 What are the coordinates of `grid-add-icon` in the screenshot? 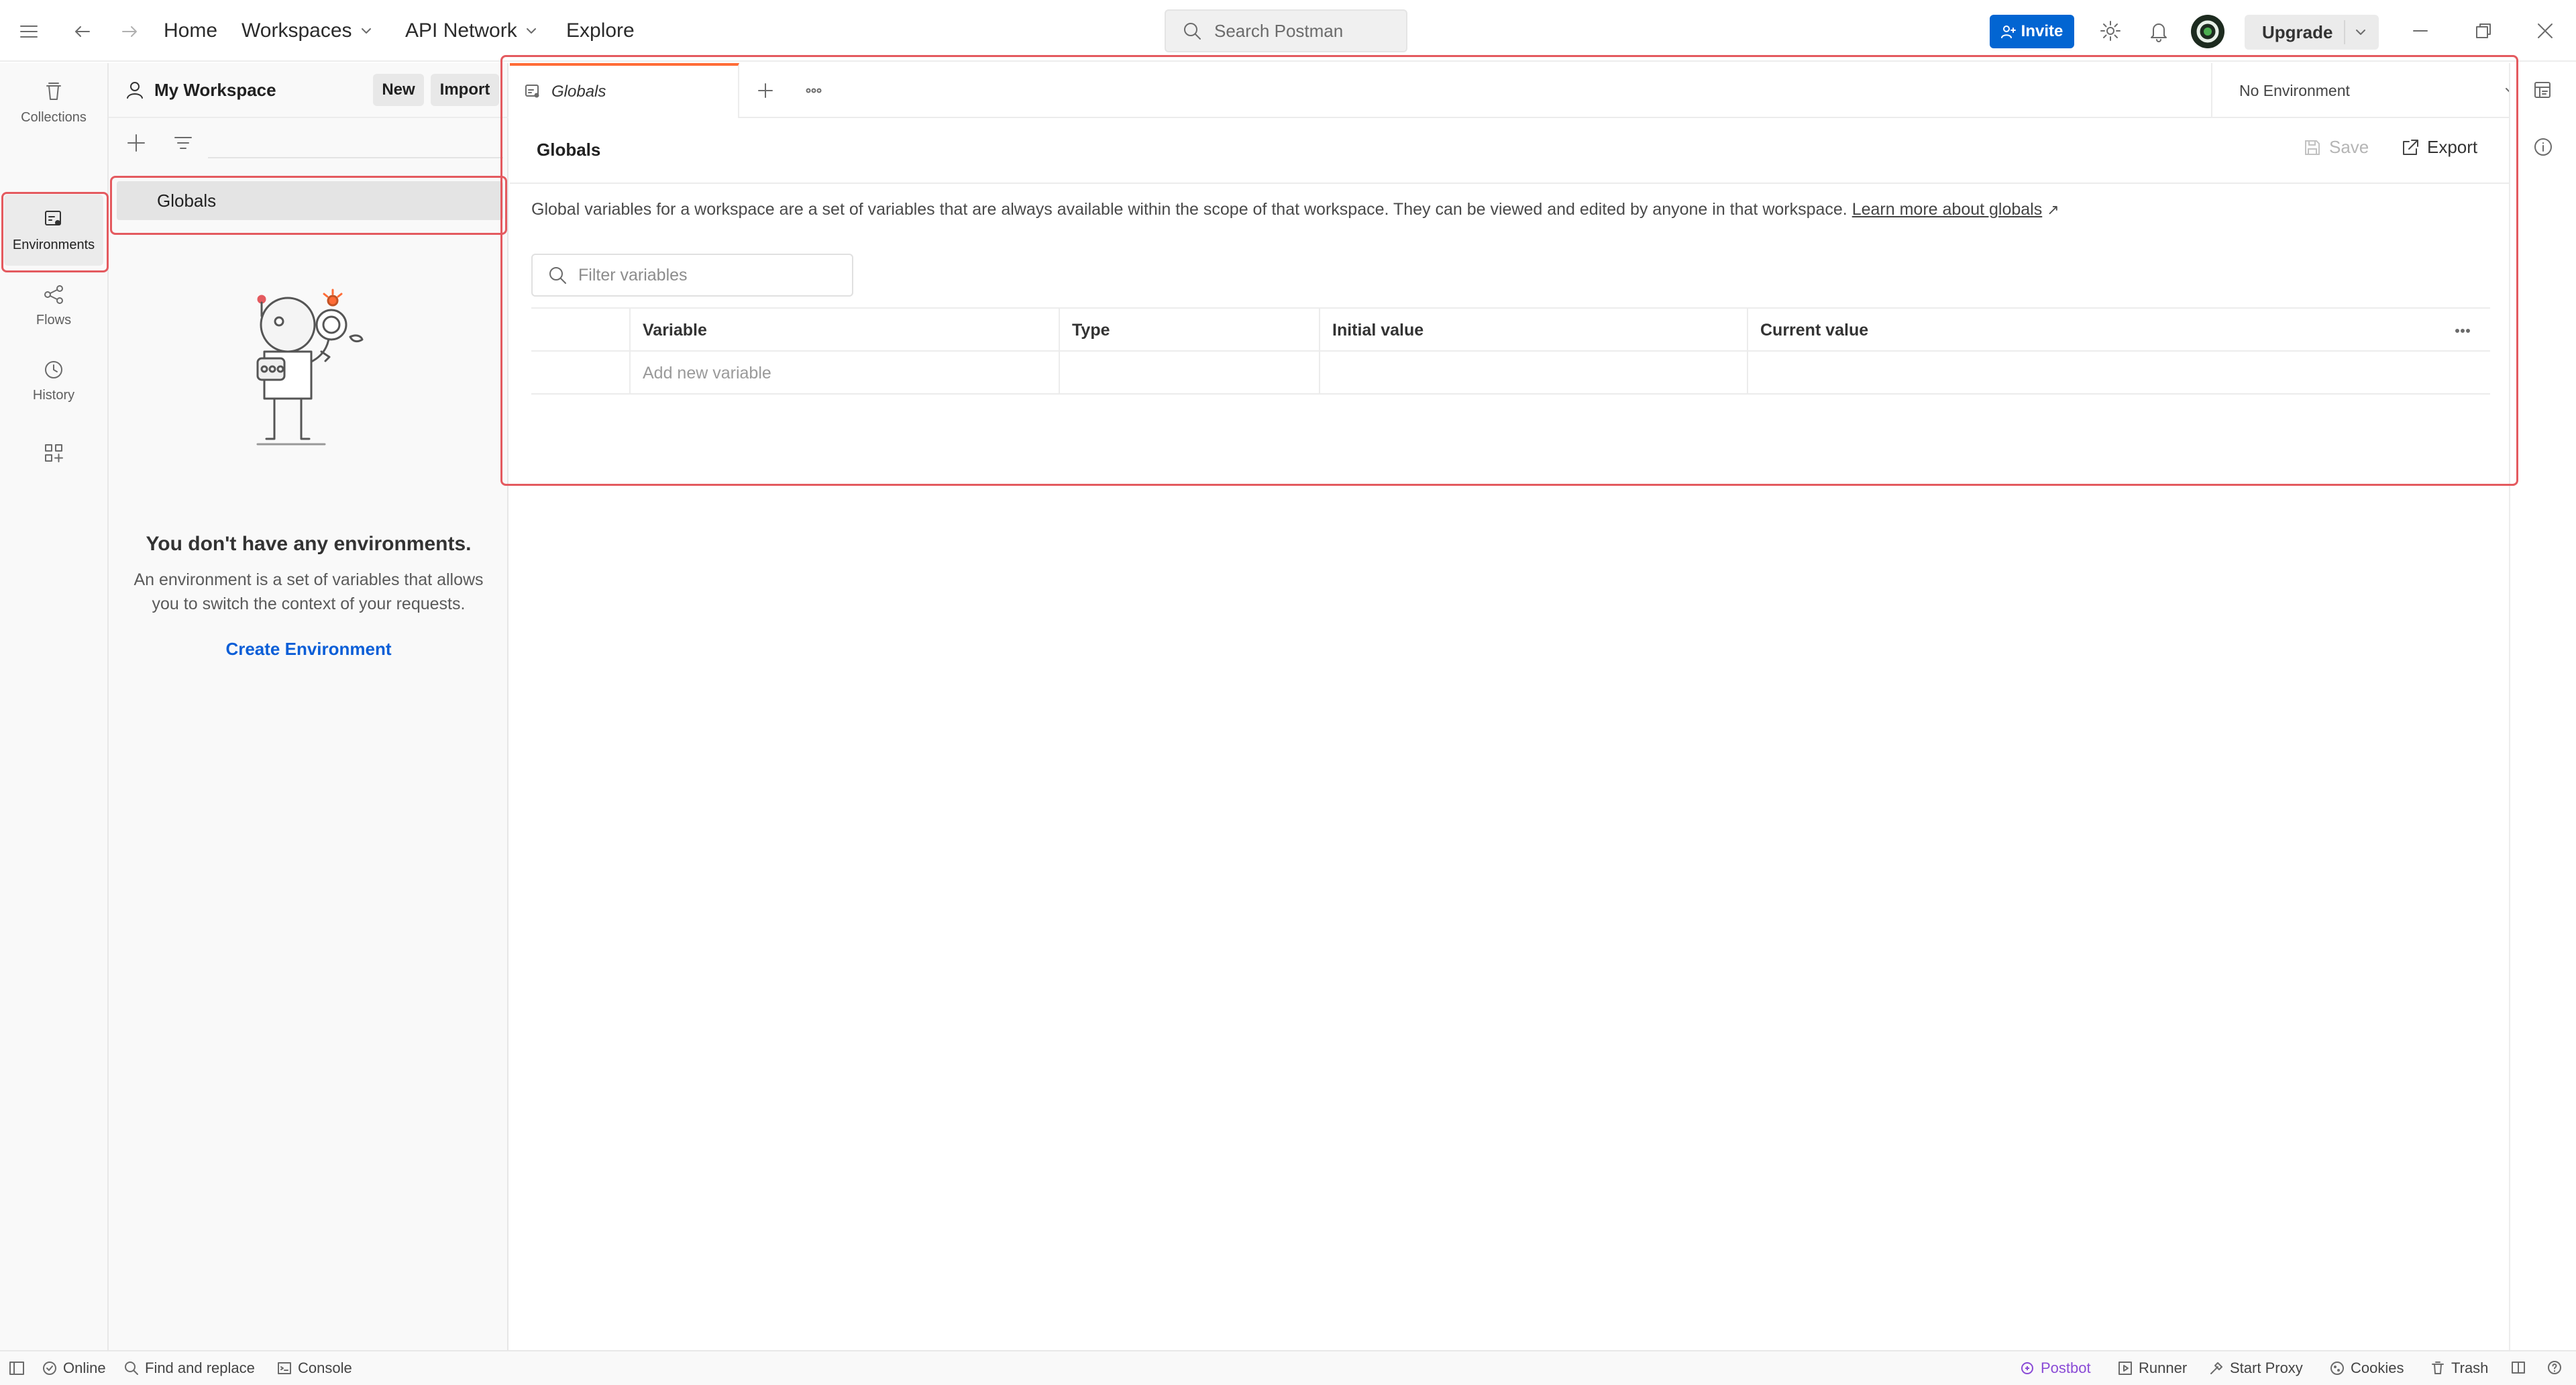 It's located at (53, 453).